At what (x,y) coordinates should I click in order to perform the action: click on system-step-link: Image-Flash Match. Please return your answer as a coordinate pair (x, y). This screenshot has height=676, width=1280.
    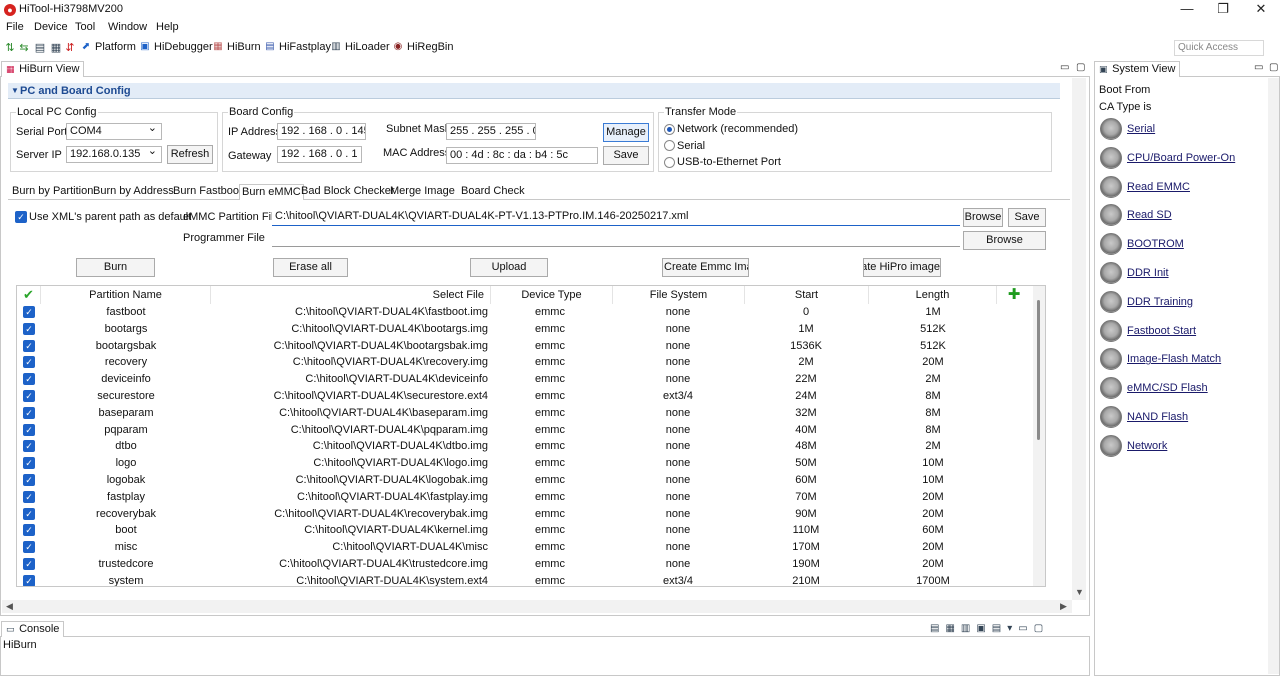
    Looking at the image, I should click on (1174, 359).